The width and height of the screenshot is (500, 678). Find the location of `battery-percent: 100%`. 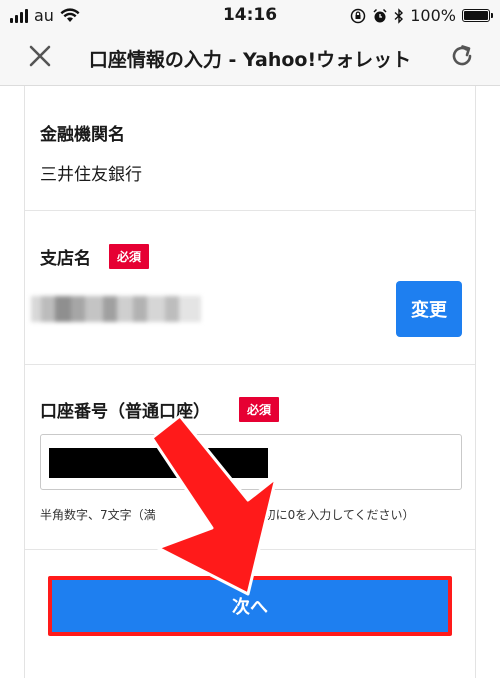

battery-percent: 100% is located at coordinates (433, 15).